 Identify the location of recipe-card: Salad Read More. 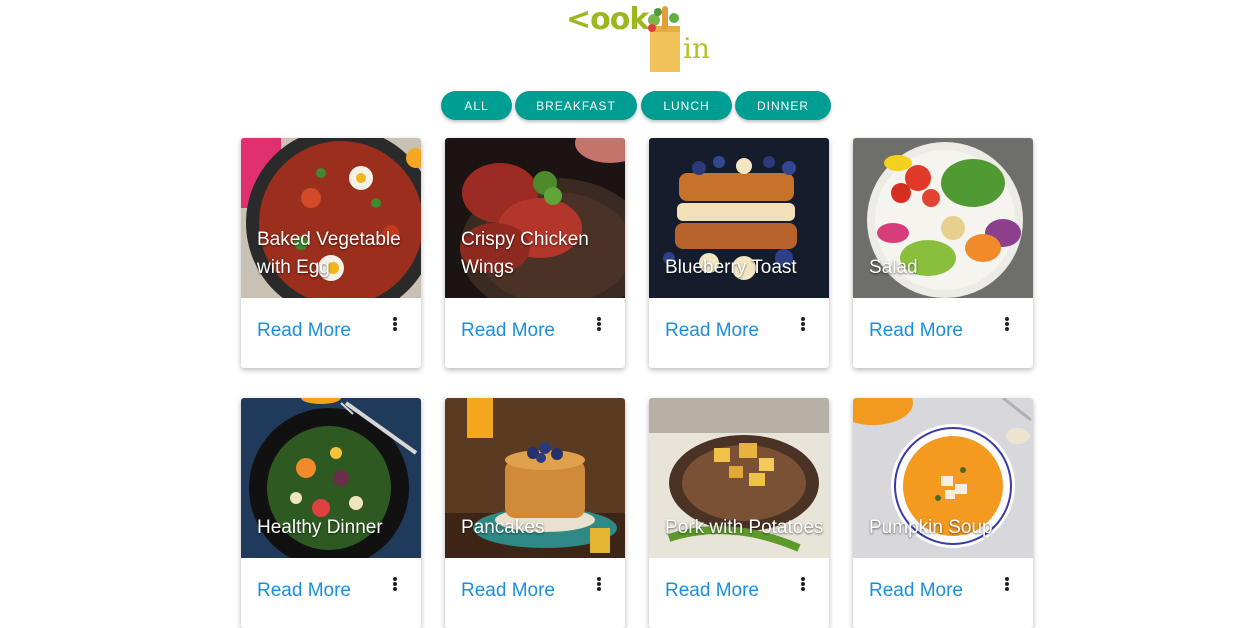
(943, 253).